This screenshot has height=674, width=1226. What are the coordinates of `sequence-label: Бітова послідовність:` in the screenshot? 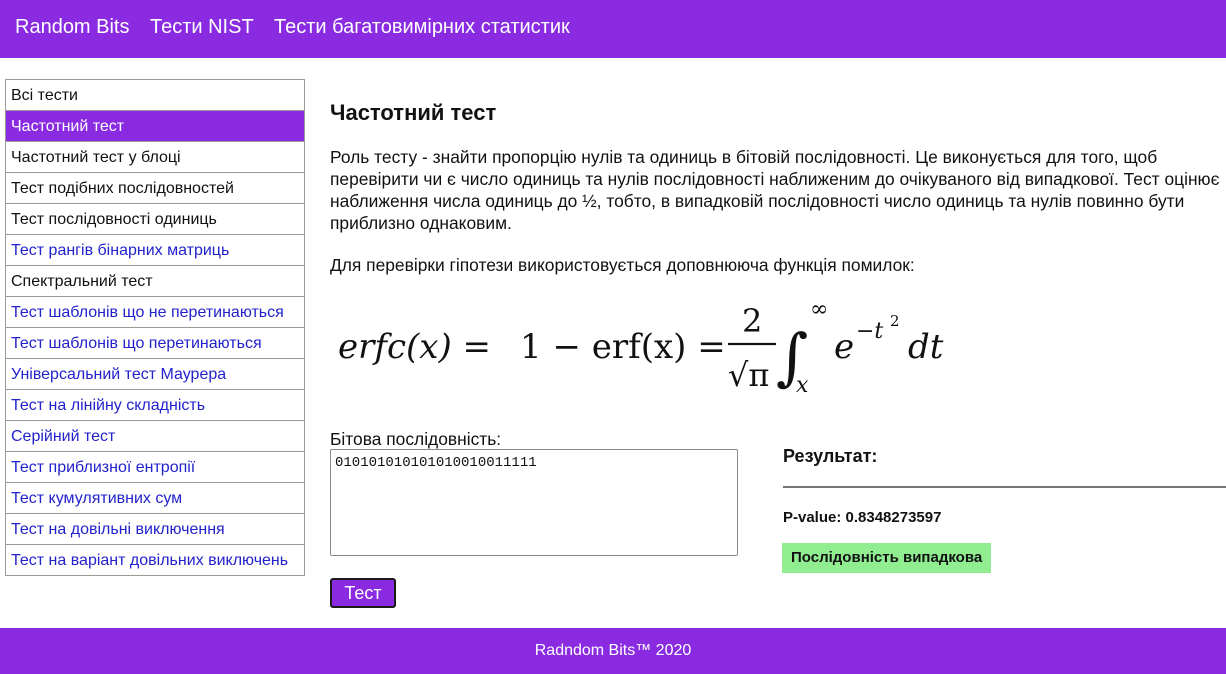 It's located at (416, 439).